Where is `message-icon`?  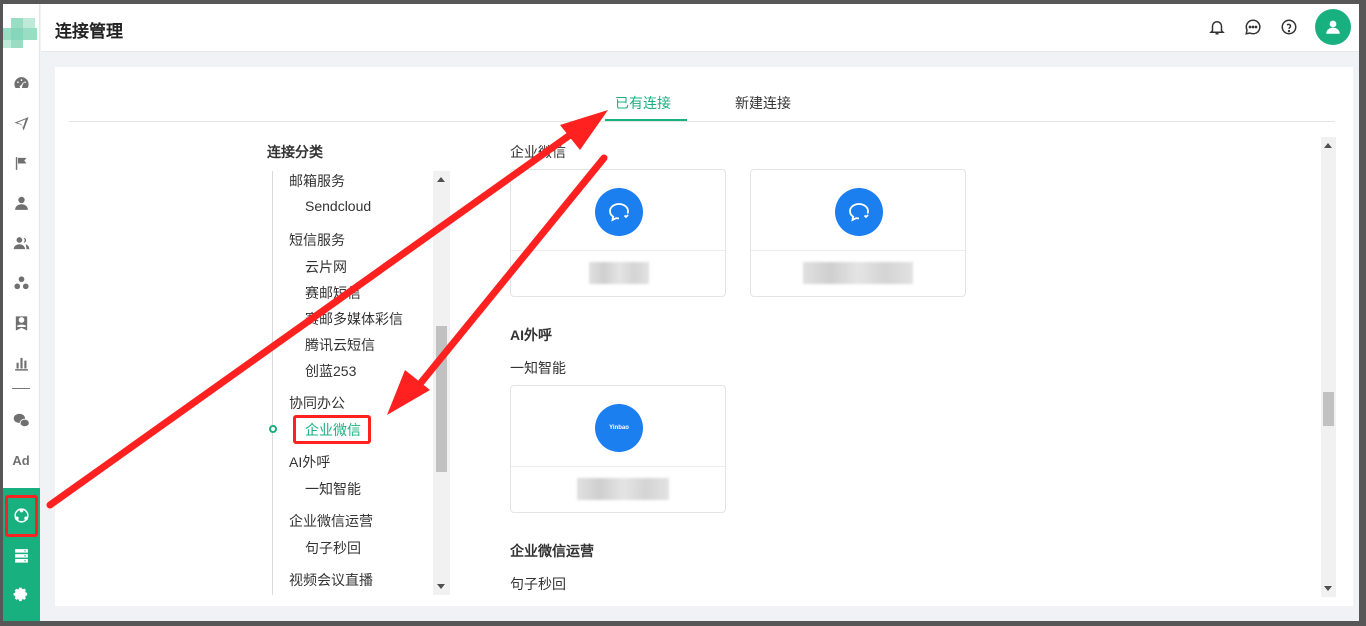
message-icon is located at coordinates (1253, 27).